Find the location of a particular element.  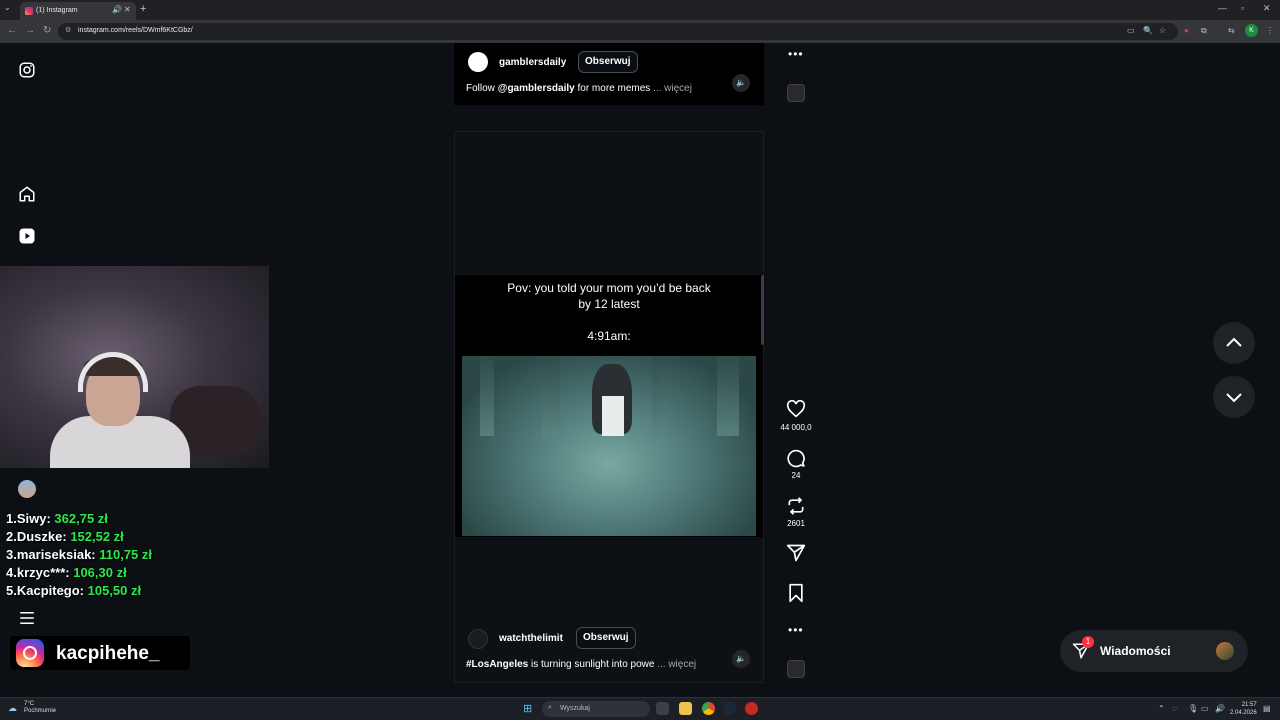

instagram-favicon-icon is located at coordinates (29, 11).